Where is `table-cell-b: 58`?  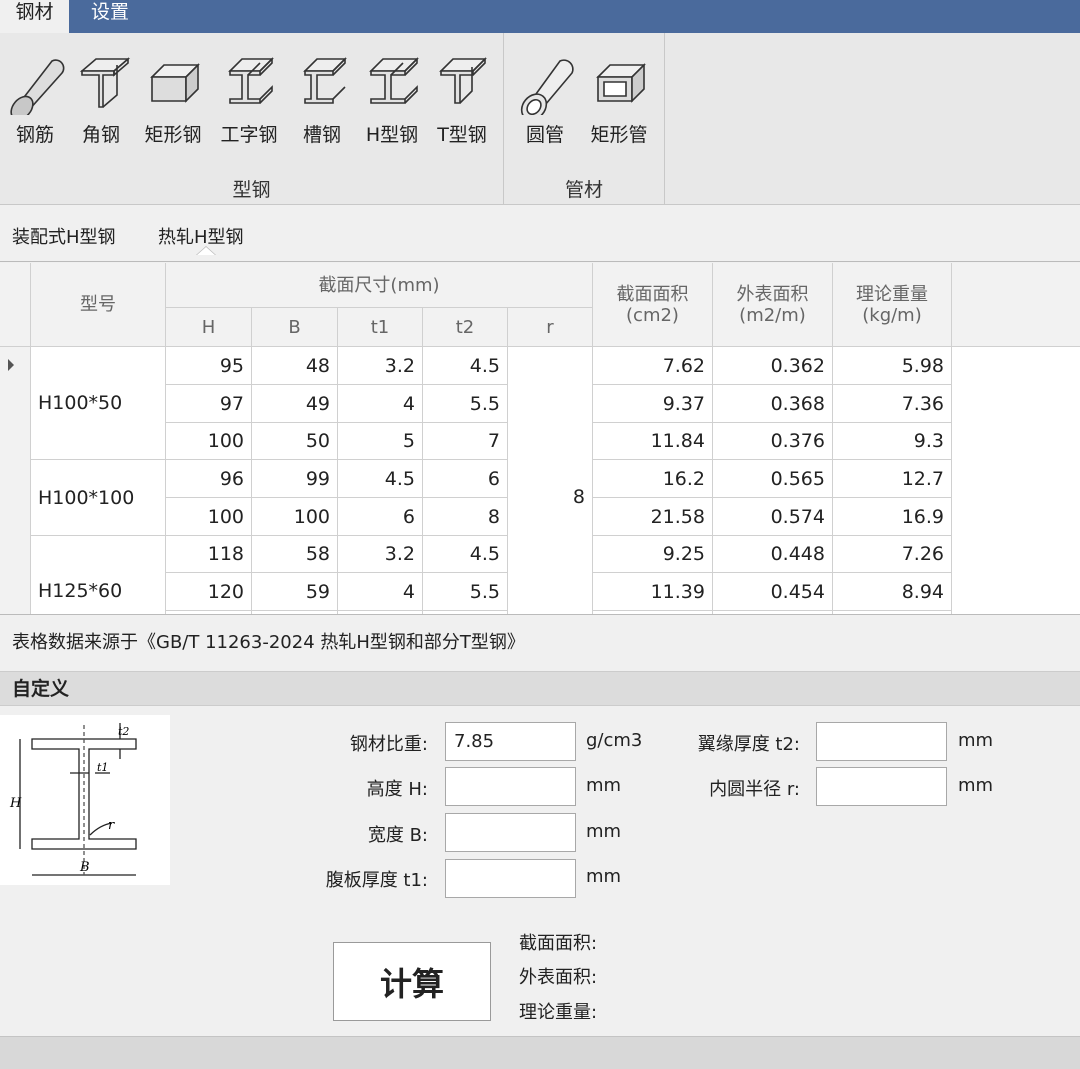 table-cell-b: 58 is located at coordinates (295, 554).